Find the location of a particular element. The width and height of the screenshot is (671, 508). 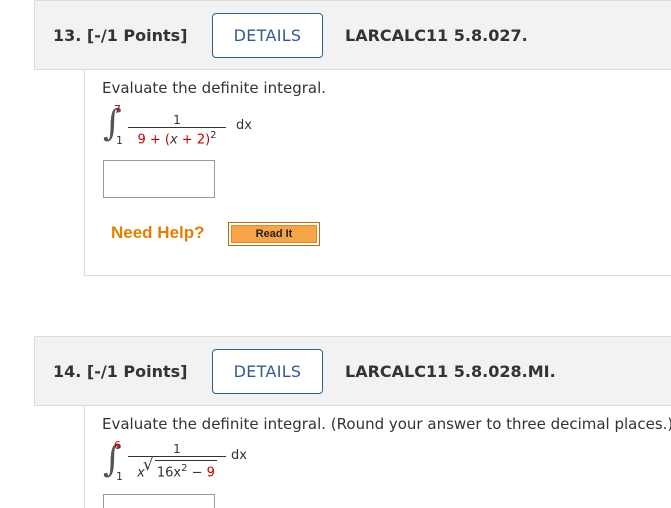

upper-limit: 6 is located at coordinates (117, 445).